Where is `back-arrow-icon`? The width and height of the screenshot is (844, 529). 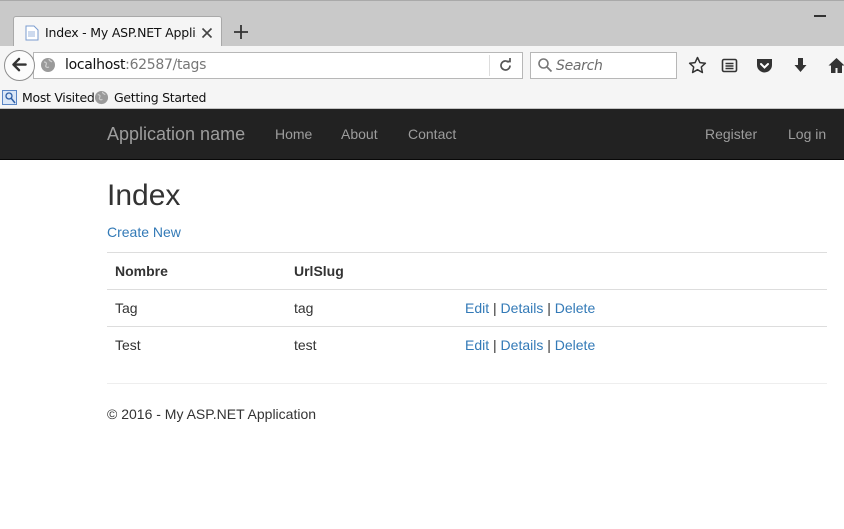
back-arrow-icon is located at coordinates (19, 64).